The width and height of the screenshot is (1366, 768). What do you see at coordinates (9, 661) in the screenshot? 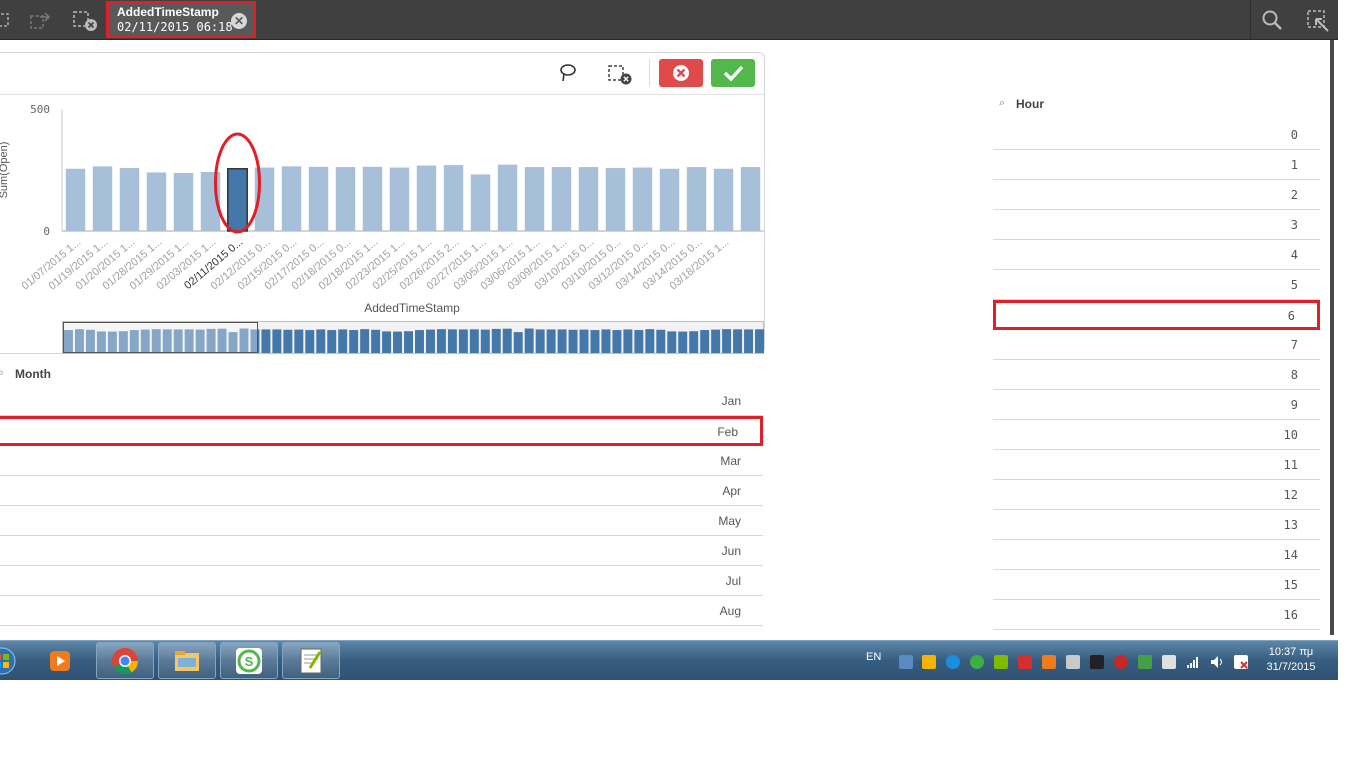
I see `start-icon` at bounding box center [9, 661].